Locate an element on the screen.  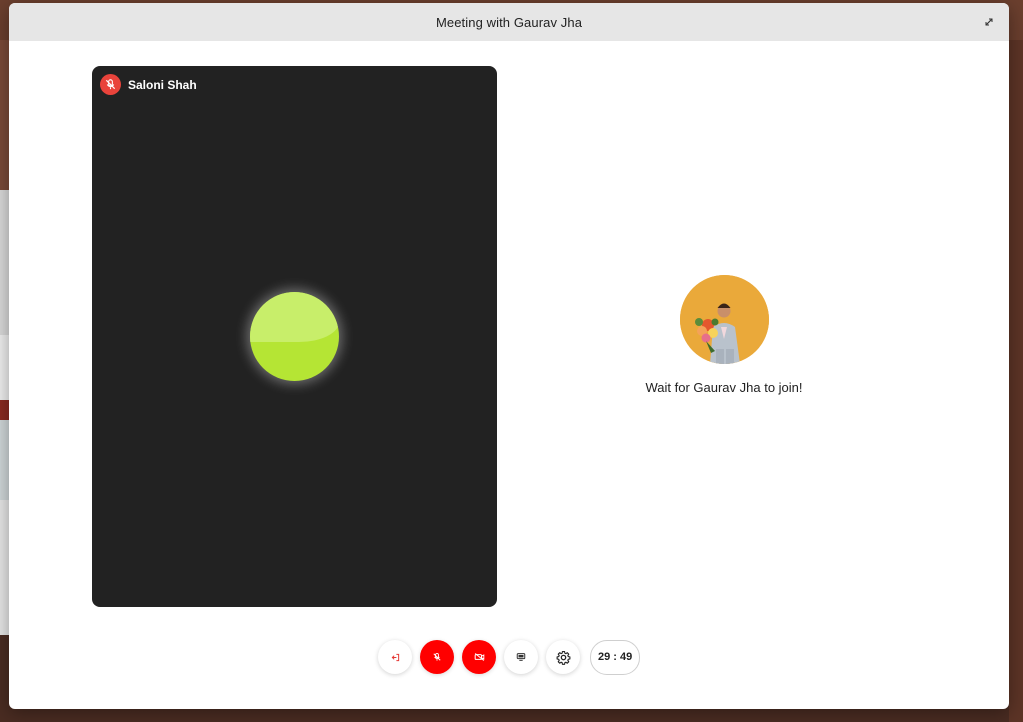
screen-share-button is located at coordinates (521, 657).